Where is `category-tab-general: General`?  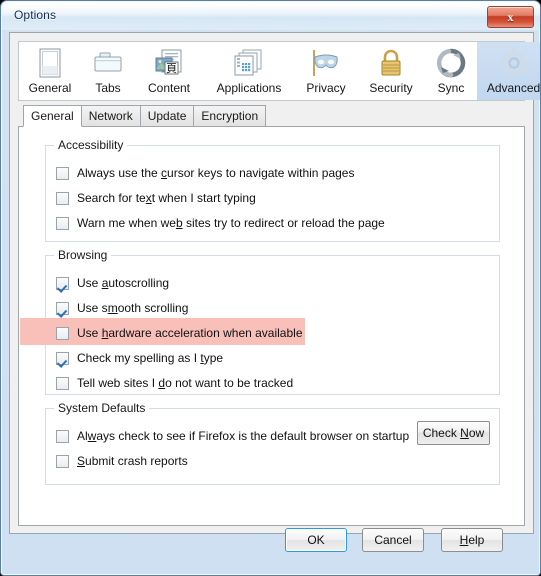 category-tab-general: General is located at coordinates (50, 71).